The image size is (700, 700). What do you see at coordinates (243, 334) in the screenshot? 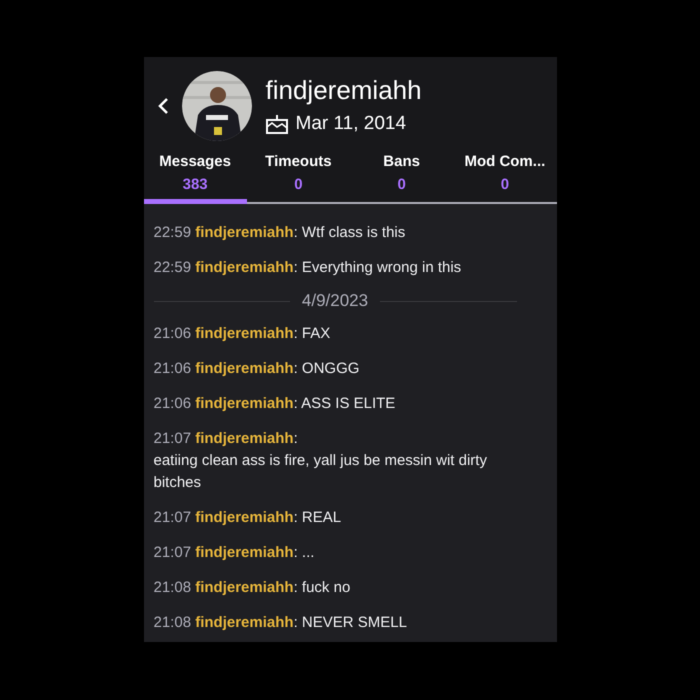
I see `chat-message: 21:06 findjeremiahh: FAX` at bounding box center [243, 334].